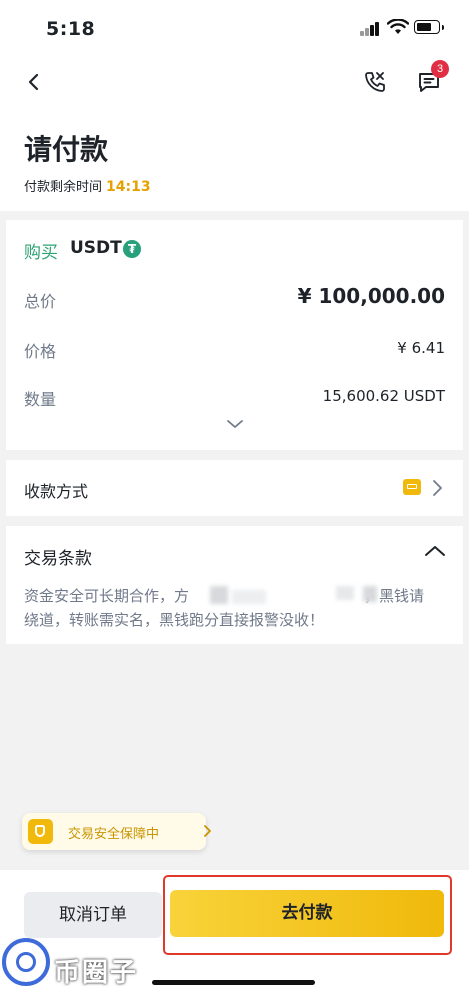 The width and height of the screenshot is (469, 1000). Describe the element at coordinates (26, 962) in the screenshot. I see `watermark-logo` at that location.